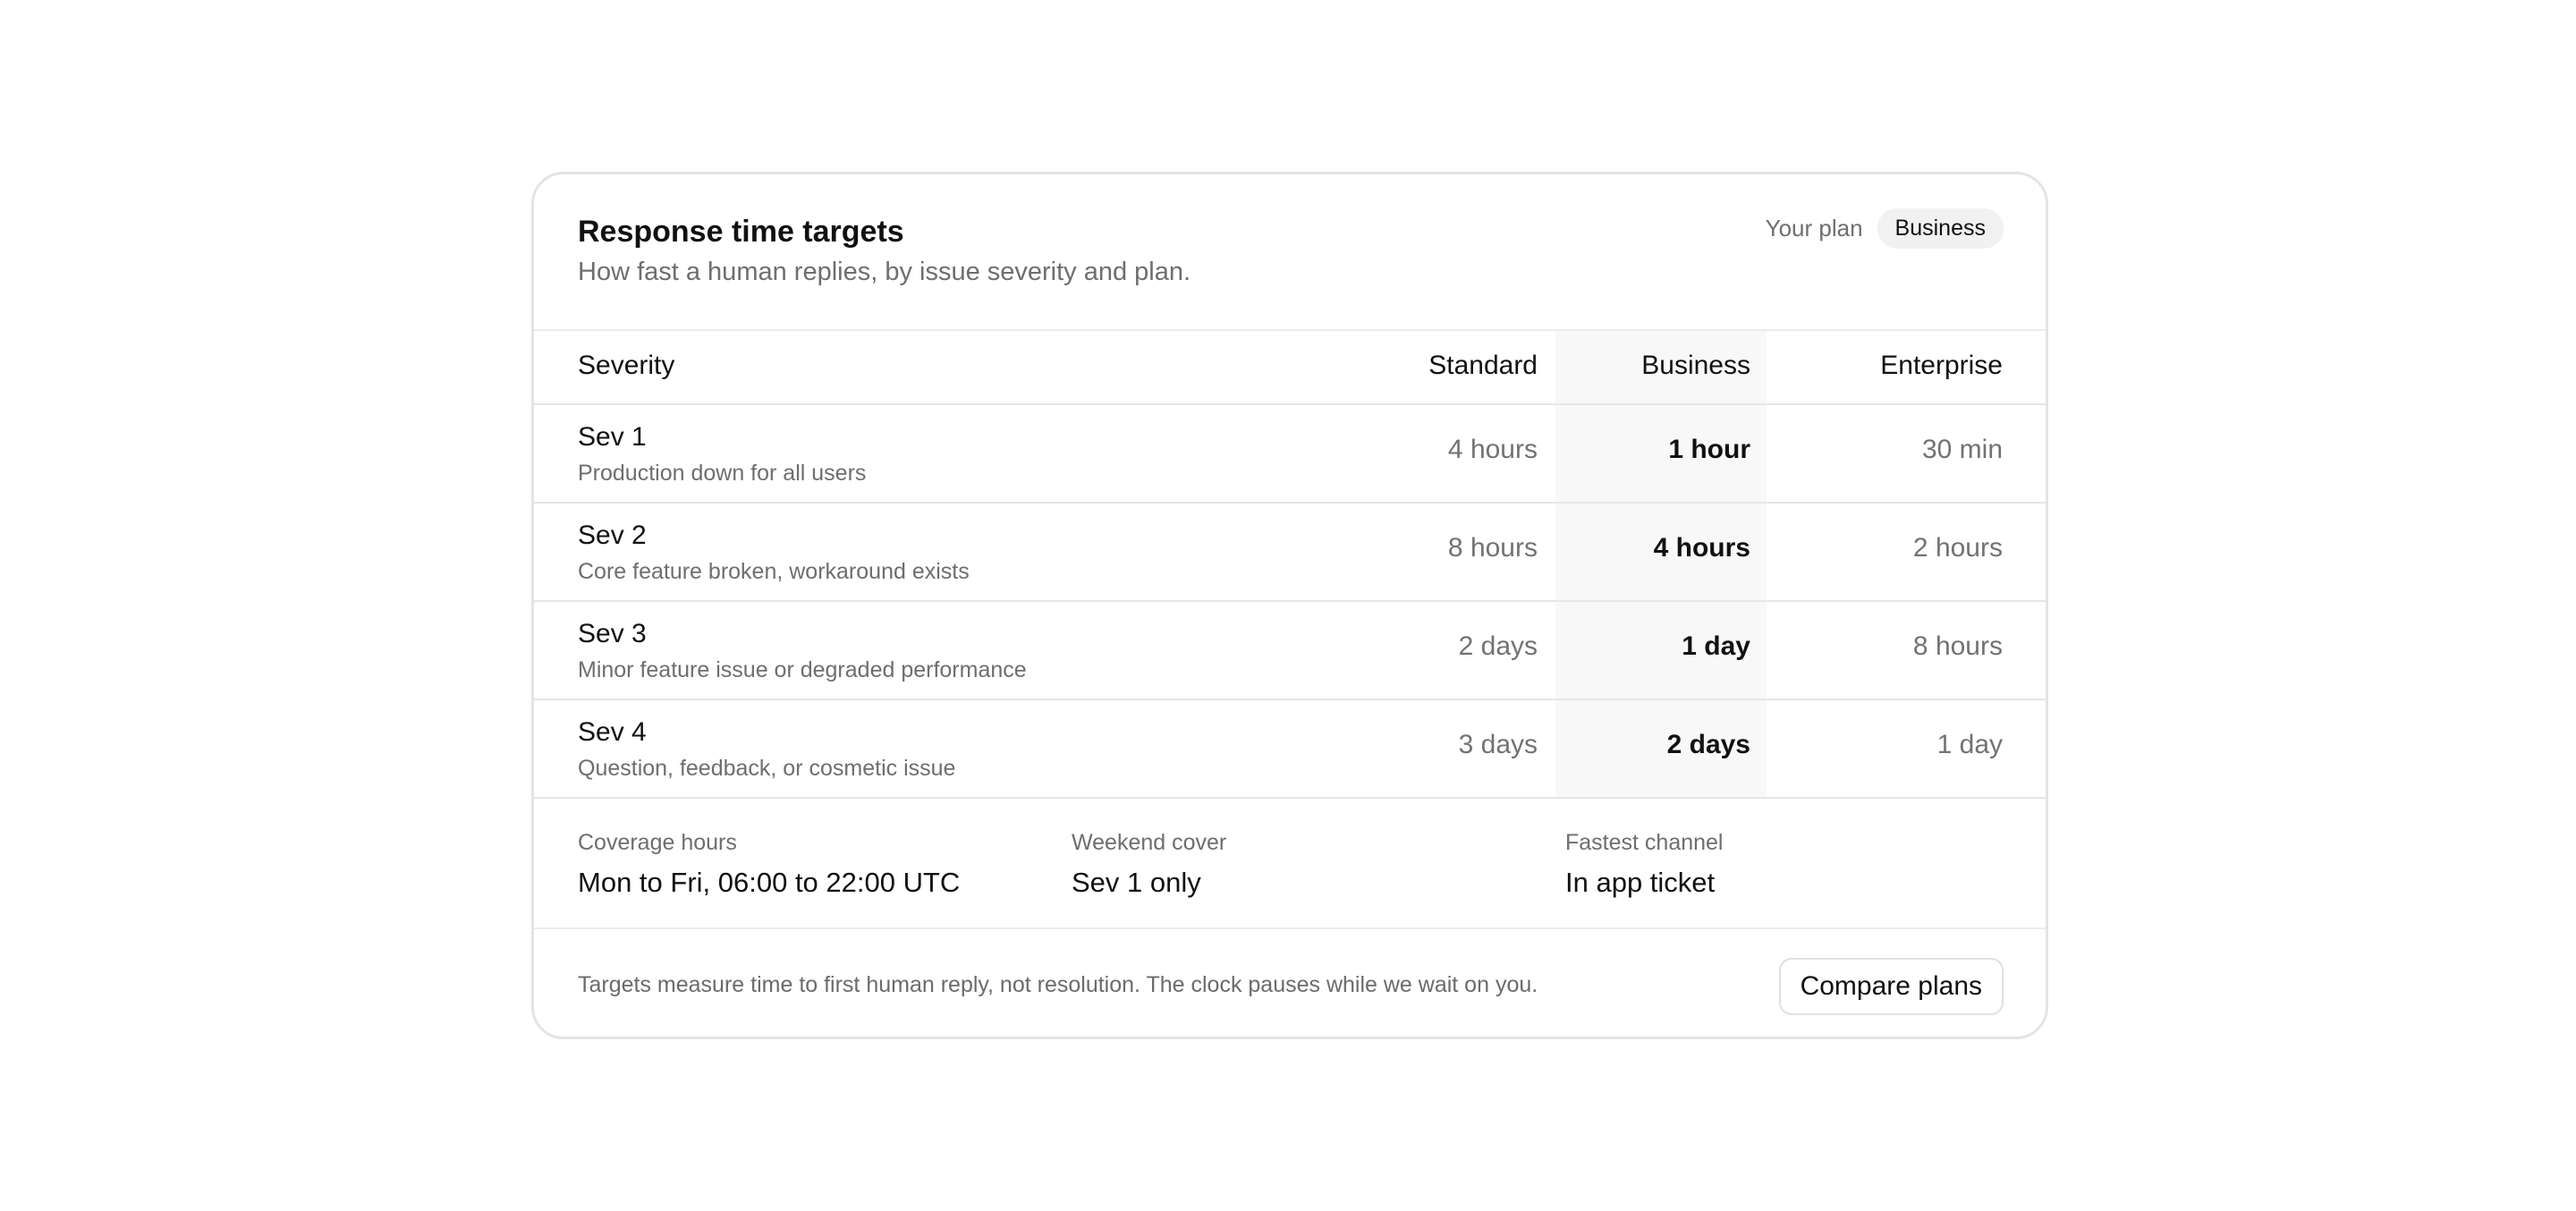 The image size is (2576, 1211). I want to click on business-target: 2 days, so click(1708, 744).